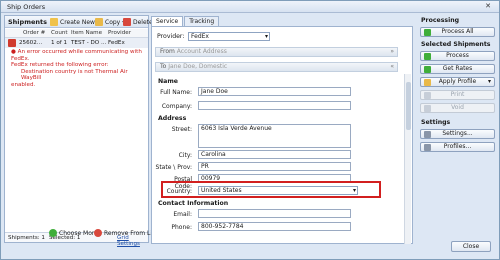 Image resolution: width=500 pixels, height=260 pixels. I want to click on create-new-icon, so click(54, 22).